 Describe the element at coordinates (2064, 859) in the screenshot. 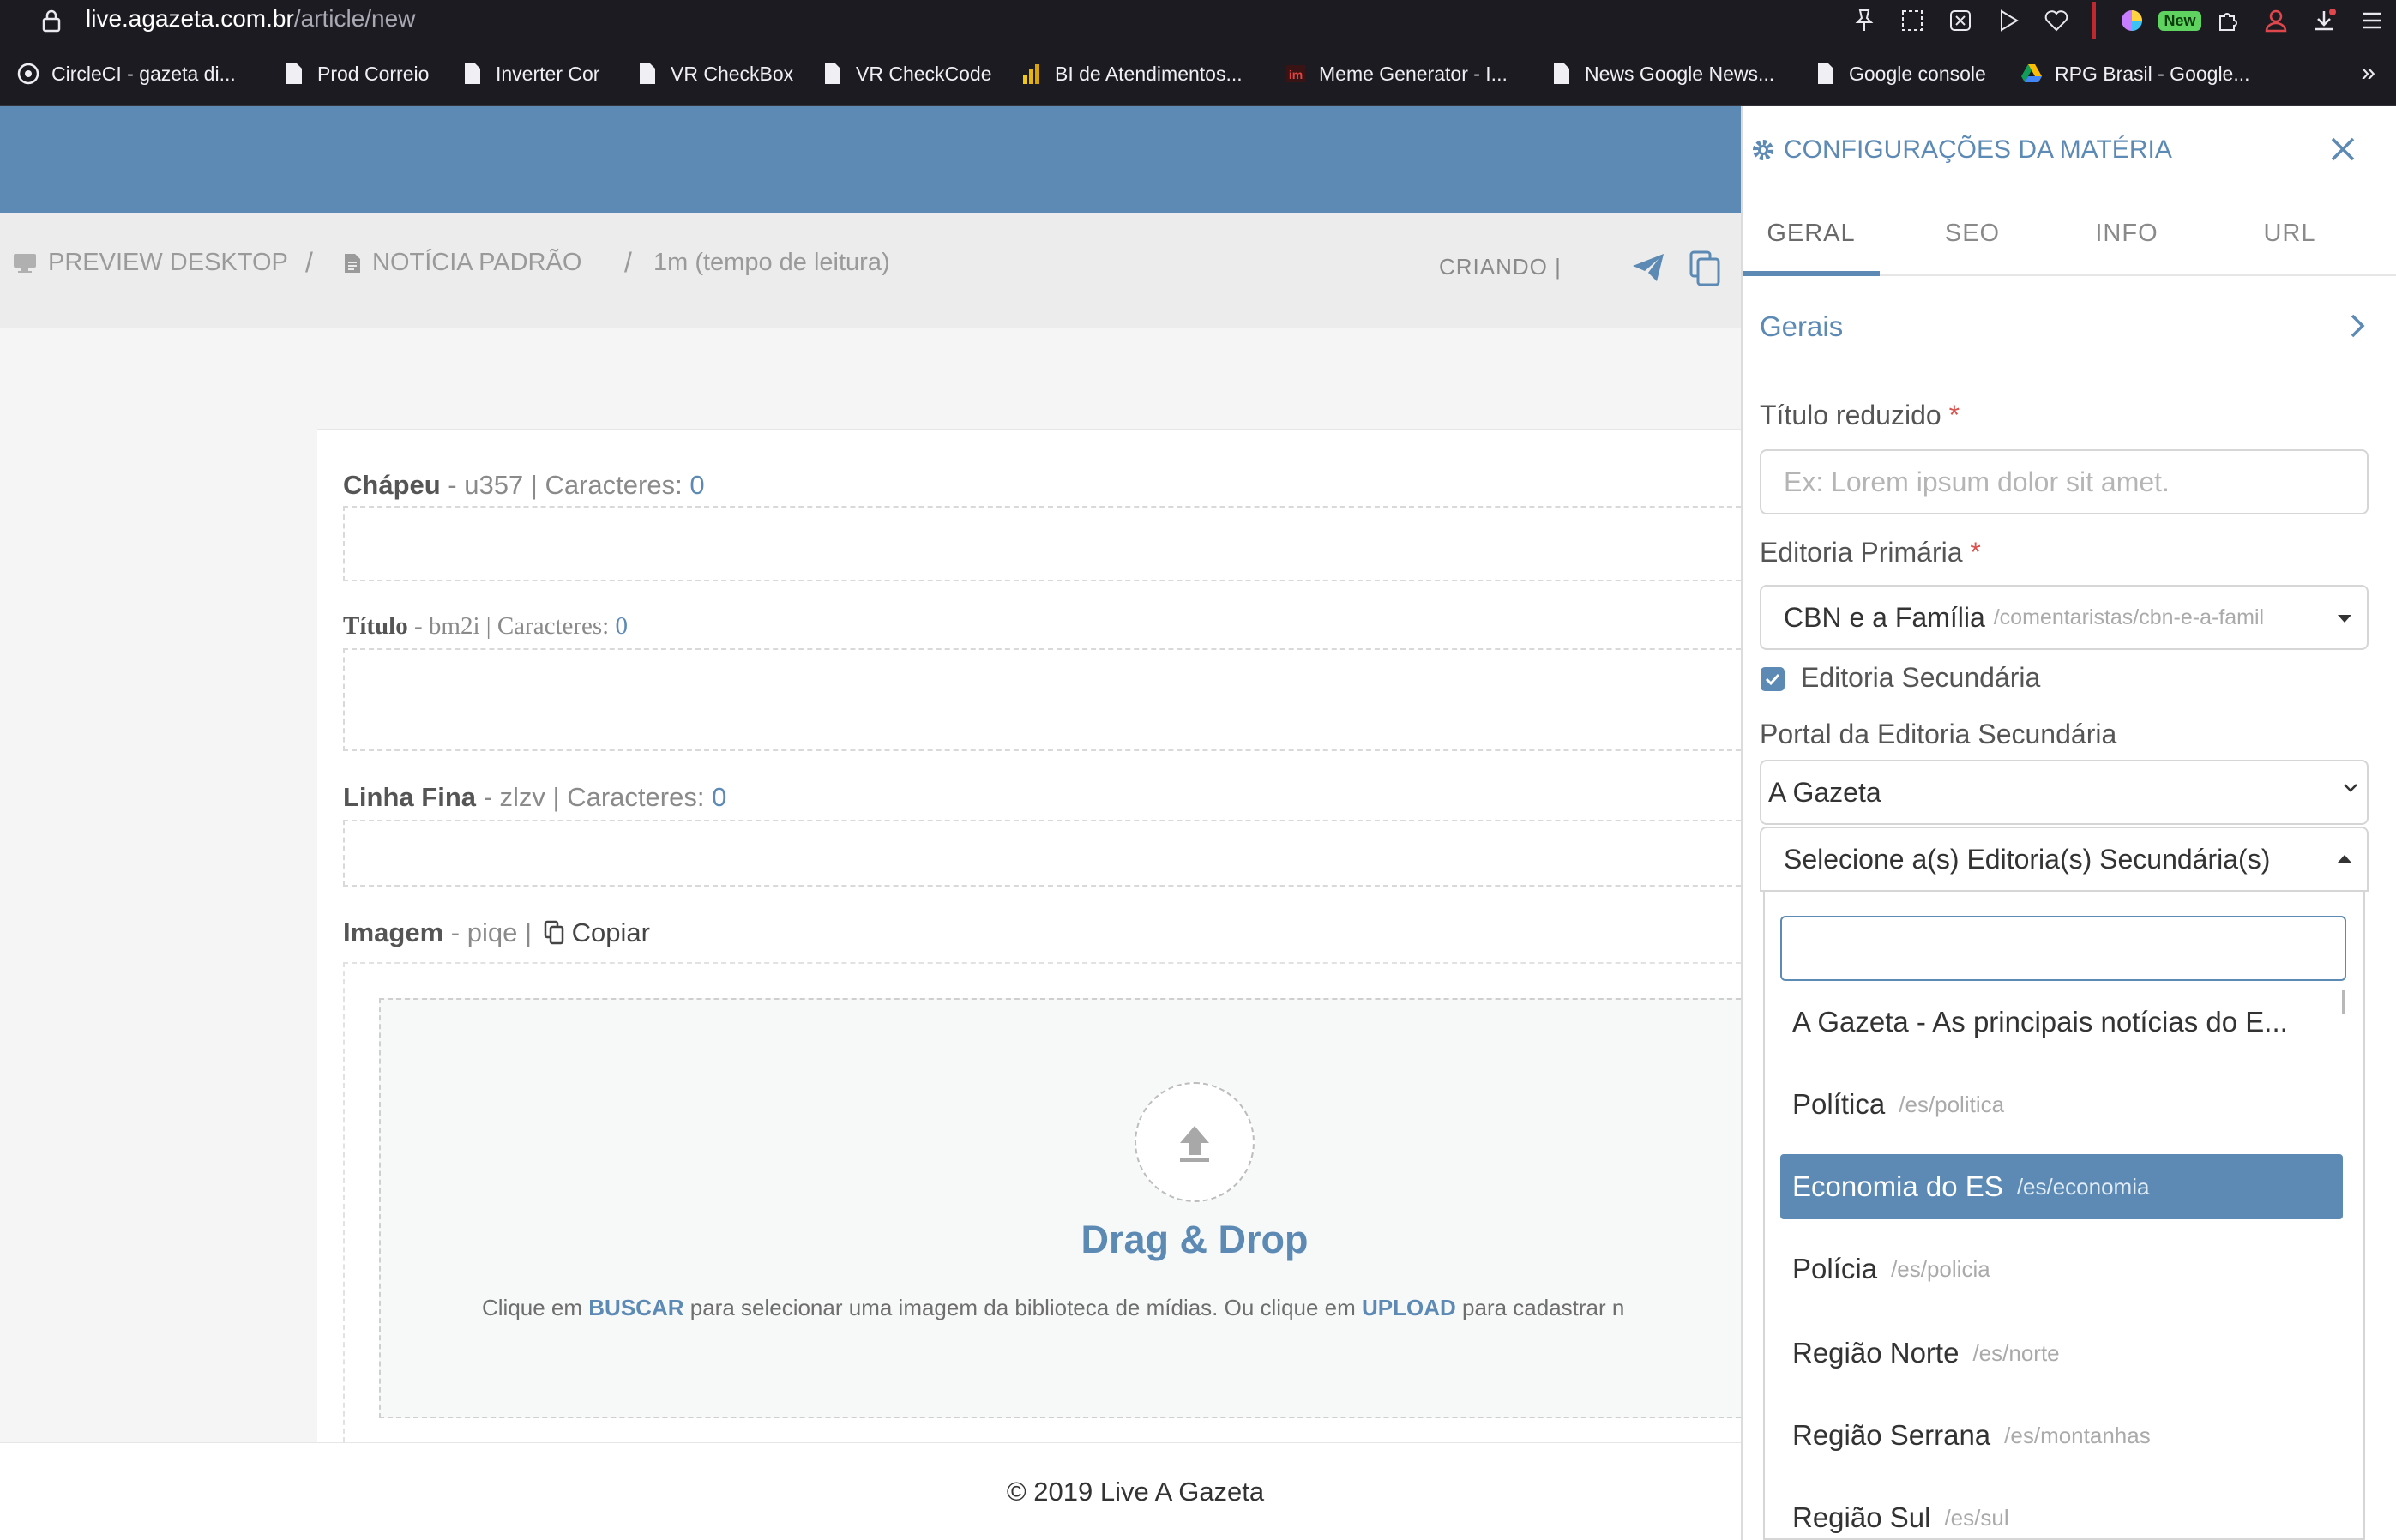

I see `editorias-secundarias-select: Selecione a(s) Editoria(s) Secundária(s)` at that location.